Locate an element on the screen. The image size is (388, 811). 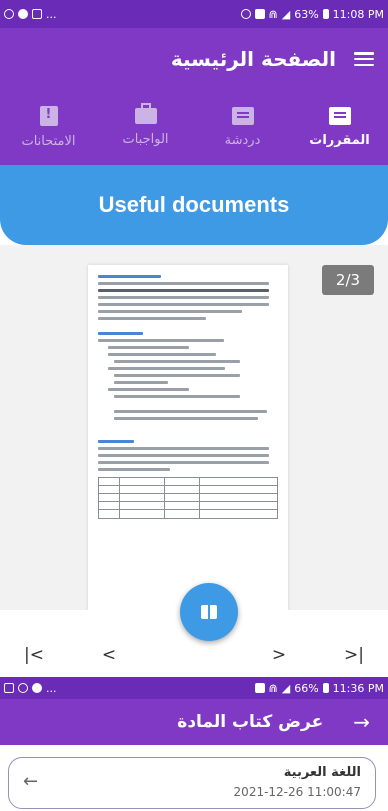
last-page-button: >| is located at coordinates (354, 655).